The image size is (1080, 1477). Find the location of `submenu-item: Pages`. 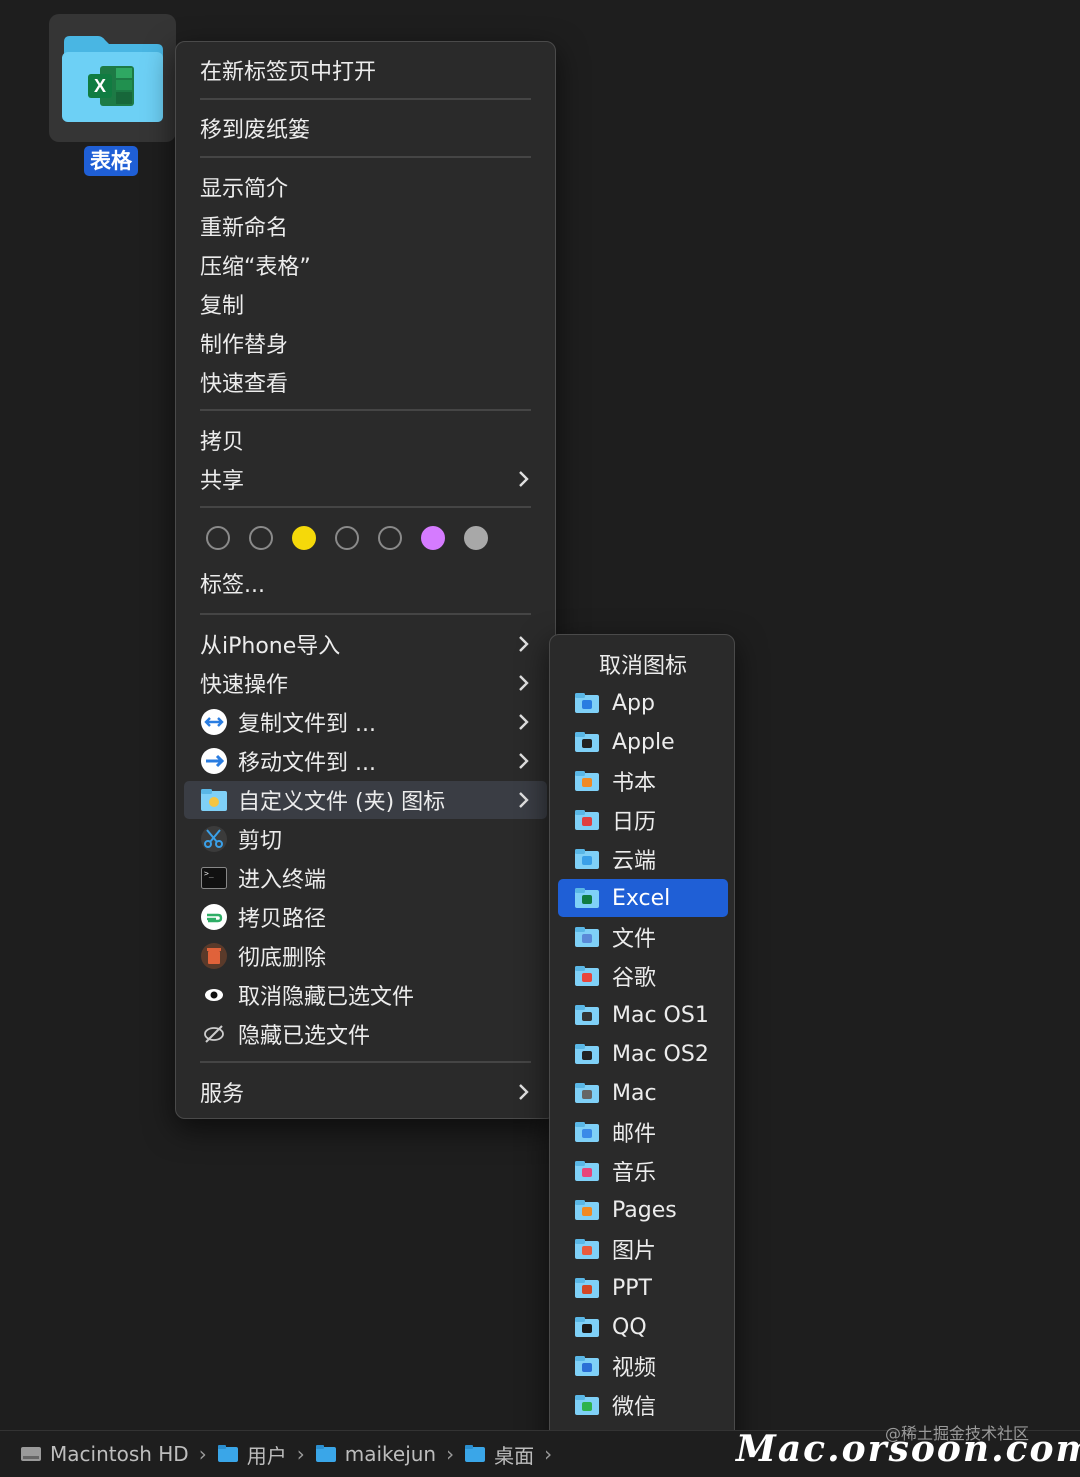

submenu-item: Pages is located at coordinates (643, 1210).